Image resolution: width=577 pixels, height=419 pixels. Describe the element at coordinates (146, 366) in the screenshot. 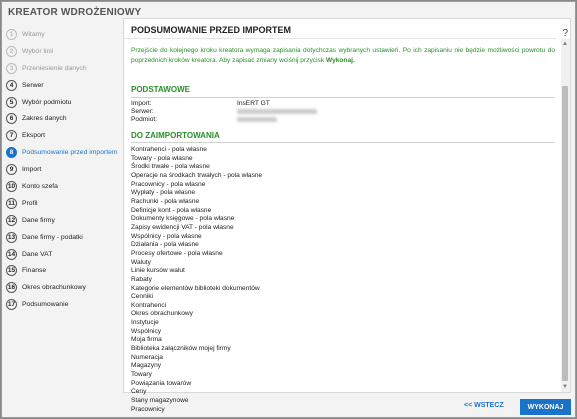

I see `import-list-item: Magazyny` at that location.